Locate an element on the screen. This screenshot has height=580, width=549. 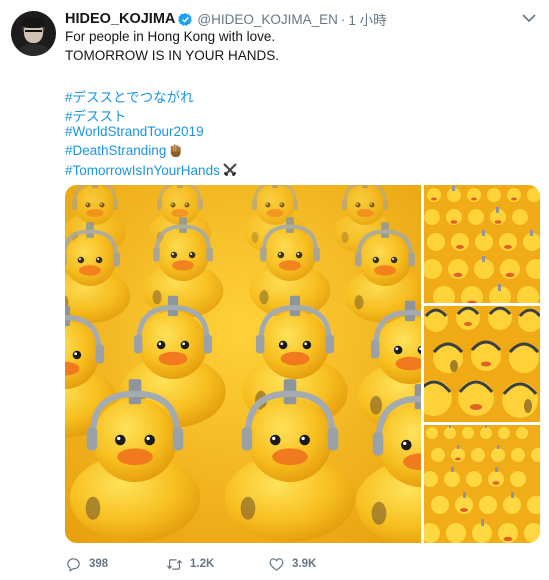
reply-button: 398 is located at coordinates (92, 564).